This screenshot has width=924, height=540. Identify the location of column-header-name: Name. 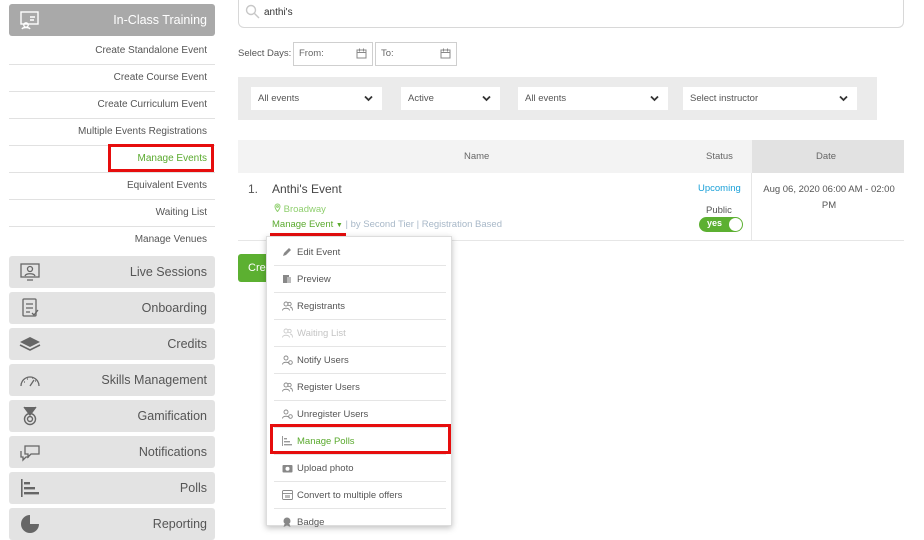
(476, 156).